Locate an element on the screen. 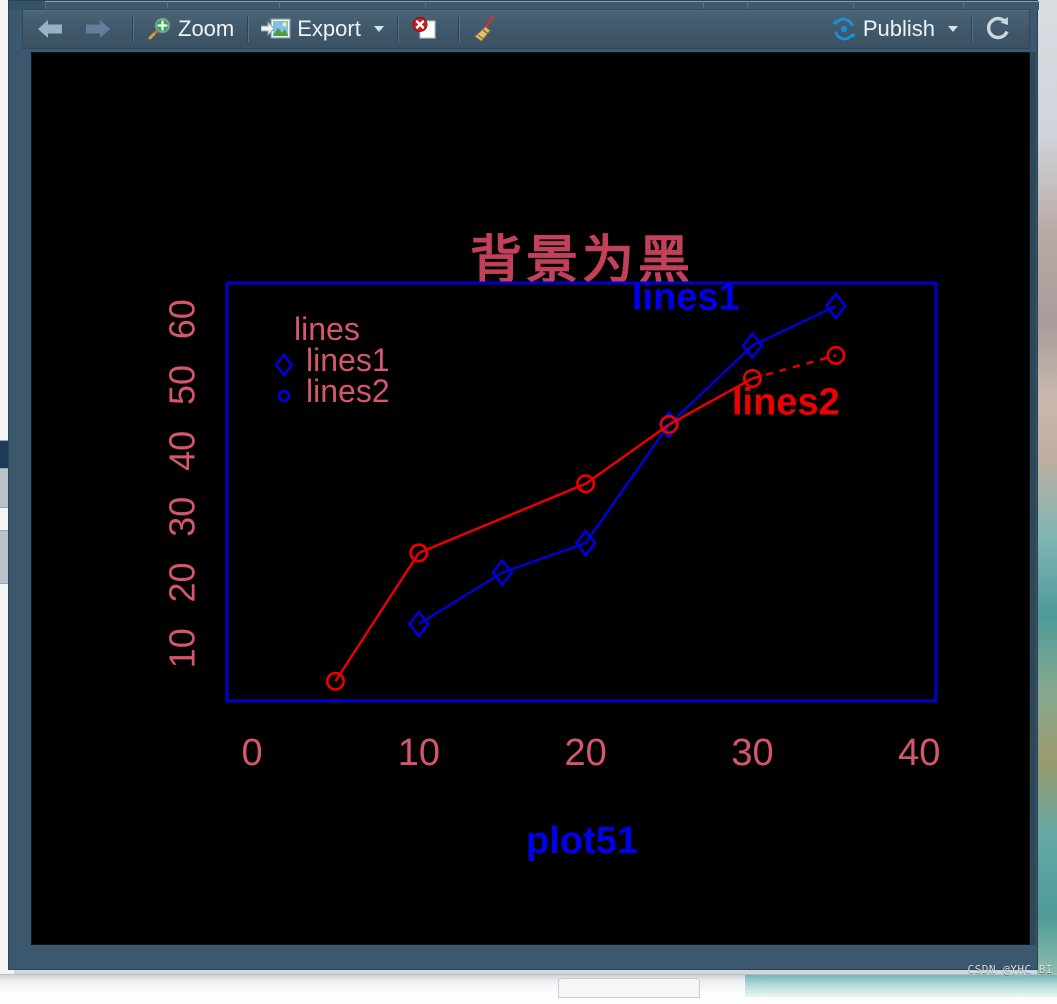  clear-button is located at coordinates (488, 29).